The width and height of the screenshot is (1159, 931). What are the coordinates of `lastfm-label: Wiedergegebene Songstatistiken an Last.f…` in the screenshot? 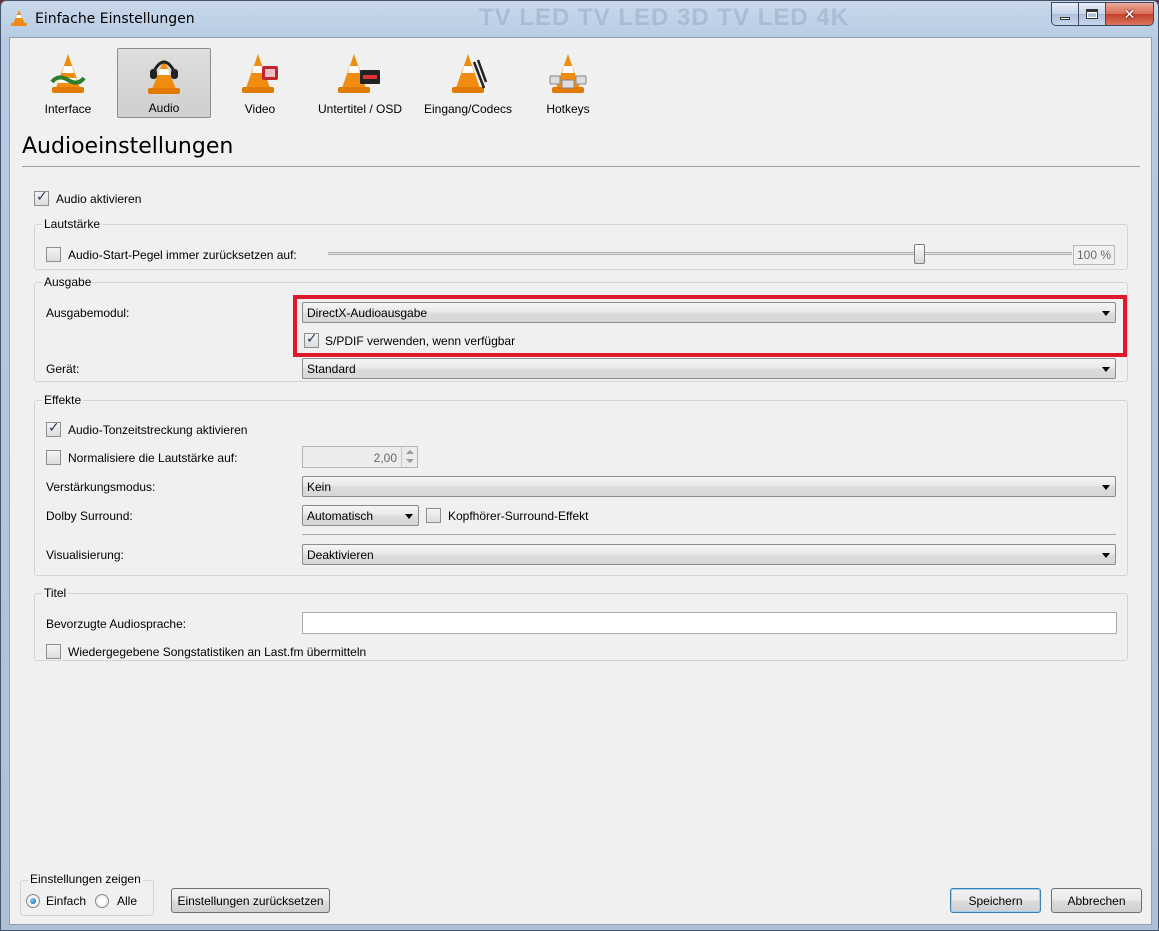 It's located at (217, 652).